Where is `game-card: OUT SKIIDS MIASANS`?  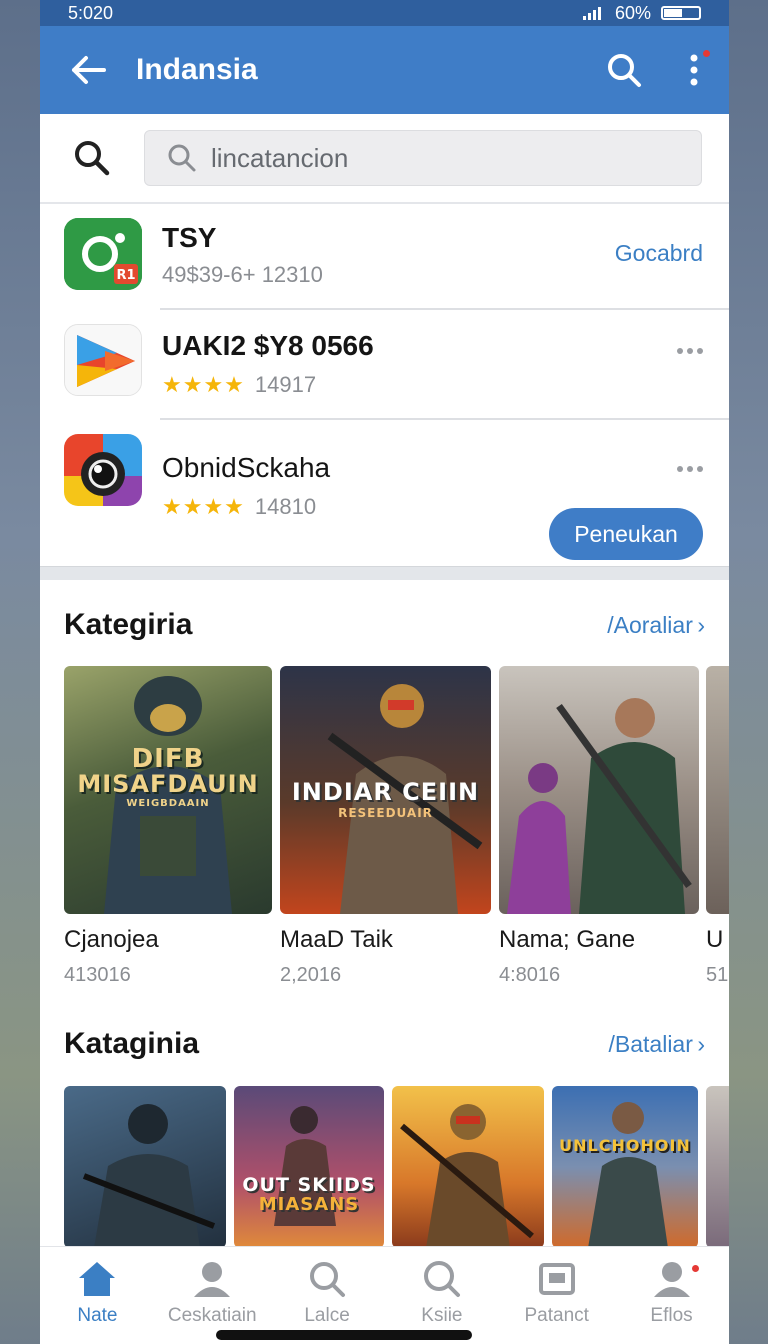 game-card: OUT SKIIDS MIASANS is located at coordinates (309, 1167).